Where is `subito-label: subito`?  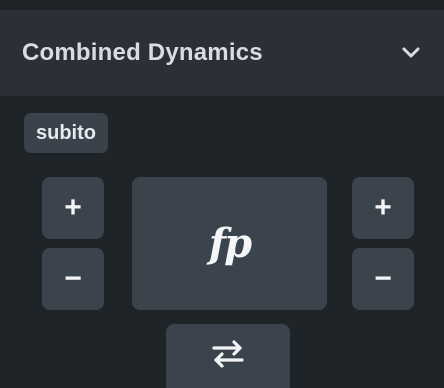 subito-label: subito is located at coordinates (66, 132).